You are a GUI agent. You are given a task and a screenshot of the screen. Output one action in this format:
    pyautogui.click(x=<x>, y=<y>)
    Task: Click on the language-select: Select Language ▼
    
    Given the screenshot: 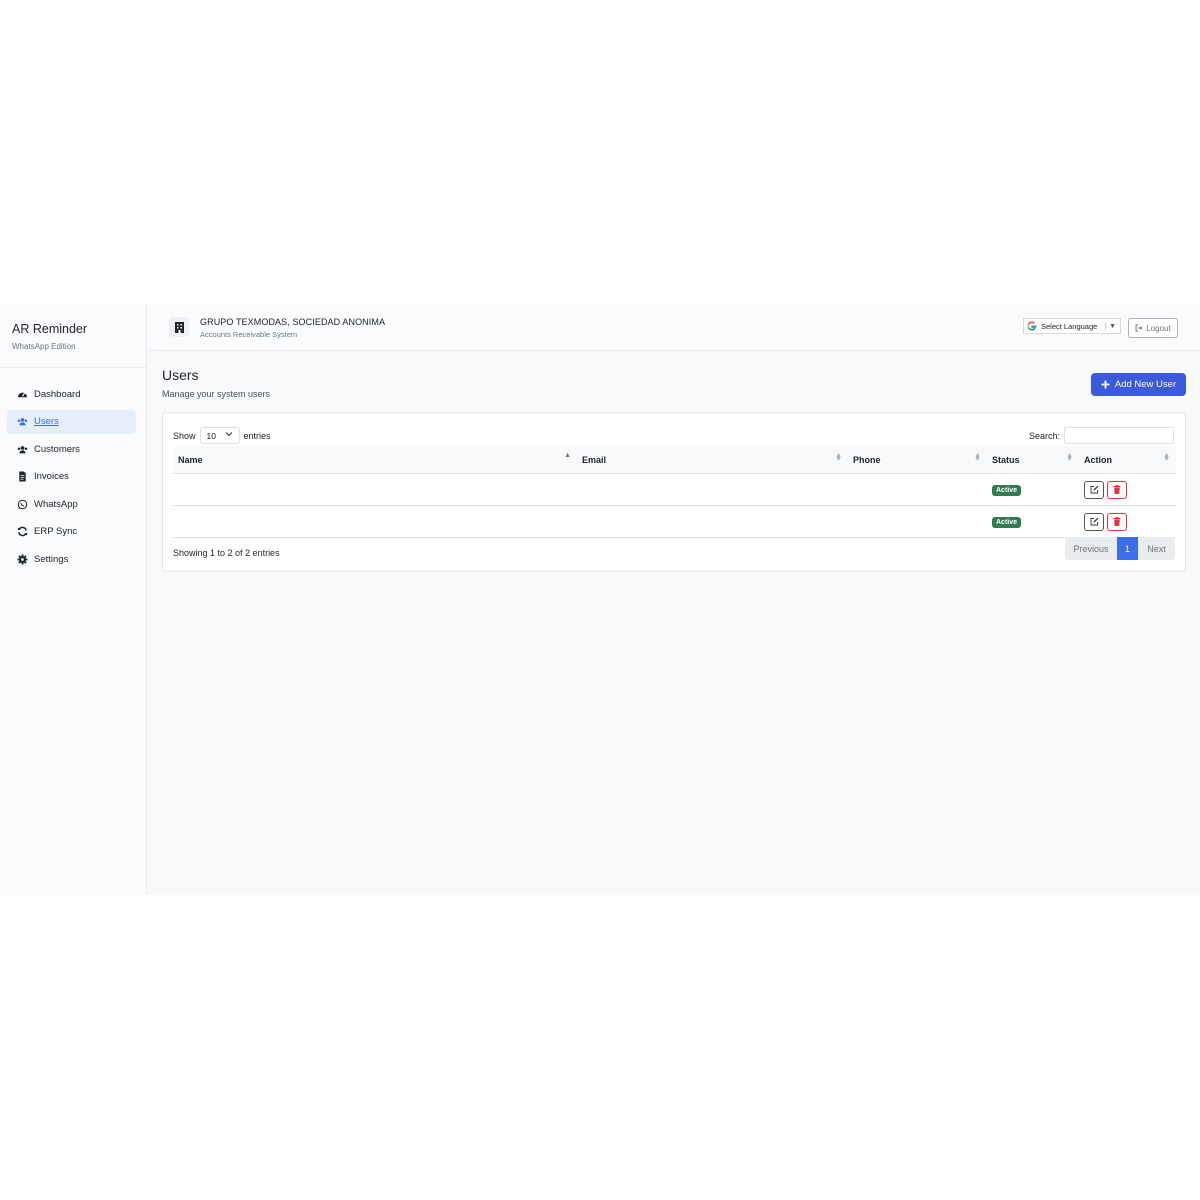 What is the action you would take?
    pyautogui.click(x=1072, y=326)
    